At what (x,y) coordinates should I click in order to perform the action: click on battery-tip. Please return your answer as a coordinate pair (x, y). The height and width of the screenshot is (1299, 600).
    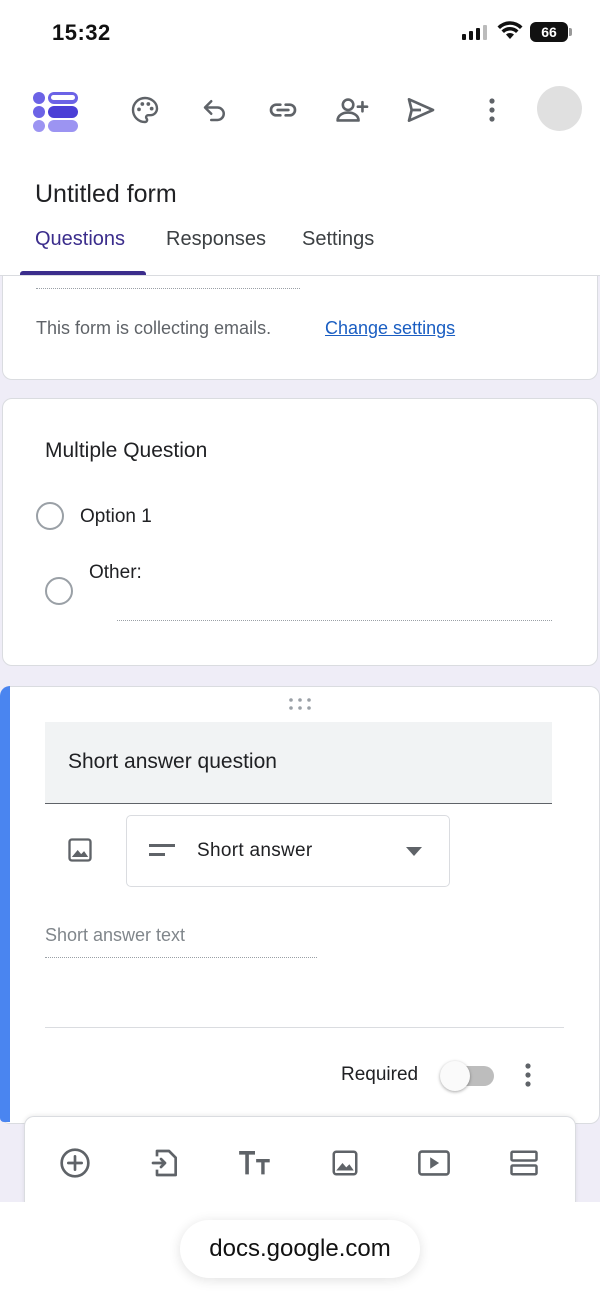
    Looking at the image, I should click on (570, 32).